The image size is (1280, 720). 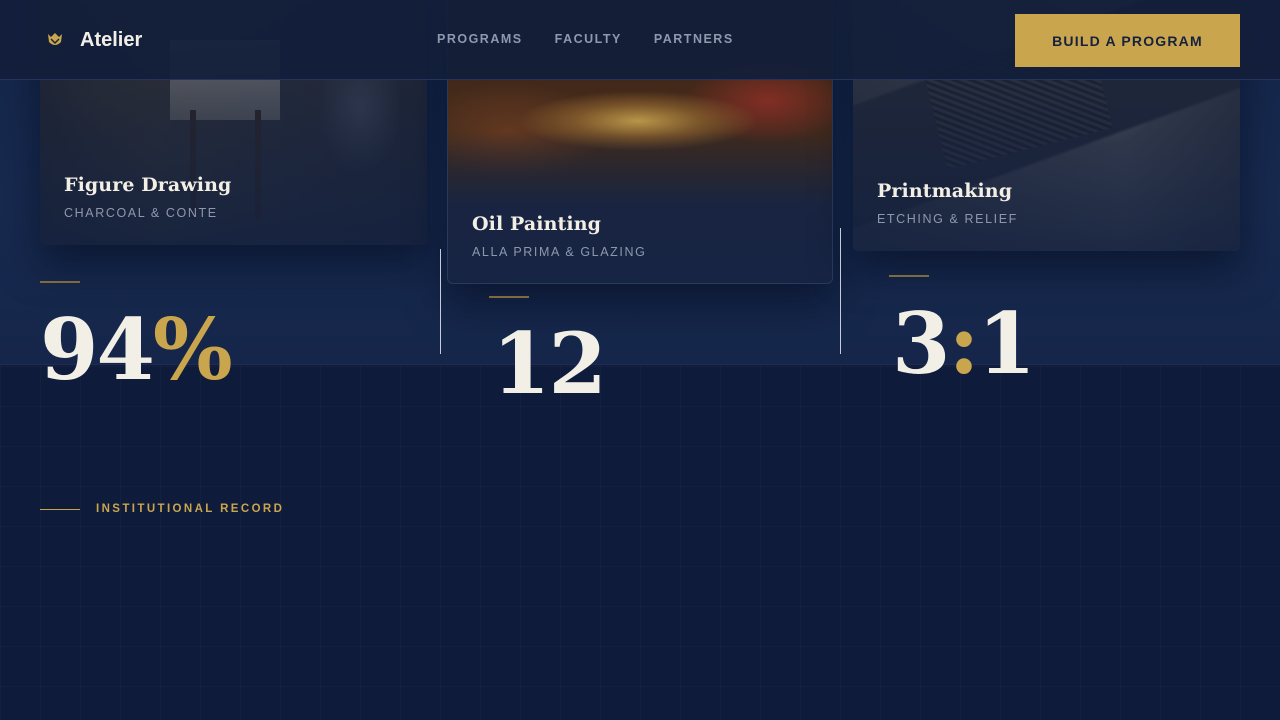 I want to click on main-nav: PROGRAMS FACULTY PARTNERS, so click(x=601, y=39).